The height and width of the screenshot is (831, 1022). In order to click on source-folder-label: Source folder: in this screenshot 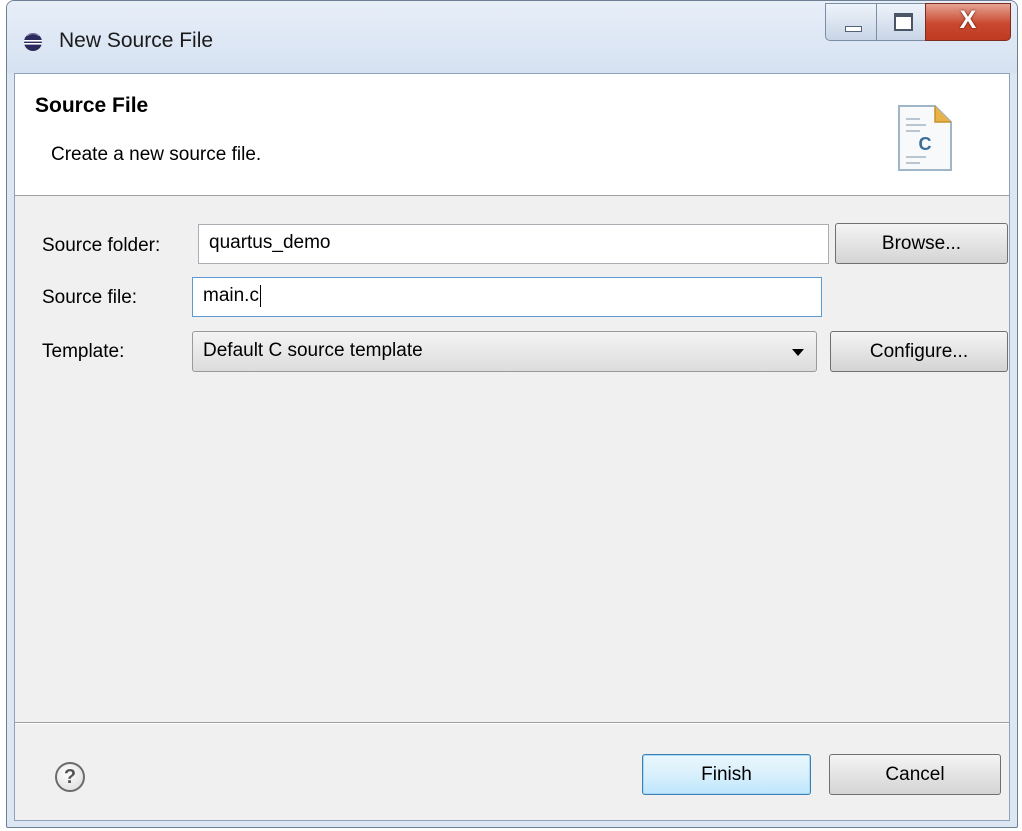, I will do `click(101, 245)`.